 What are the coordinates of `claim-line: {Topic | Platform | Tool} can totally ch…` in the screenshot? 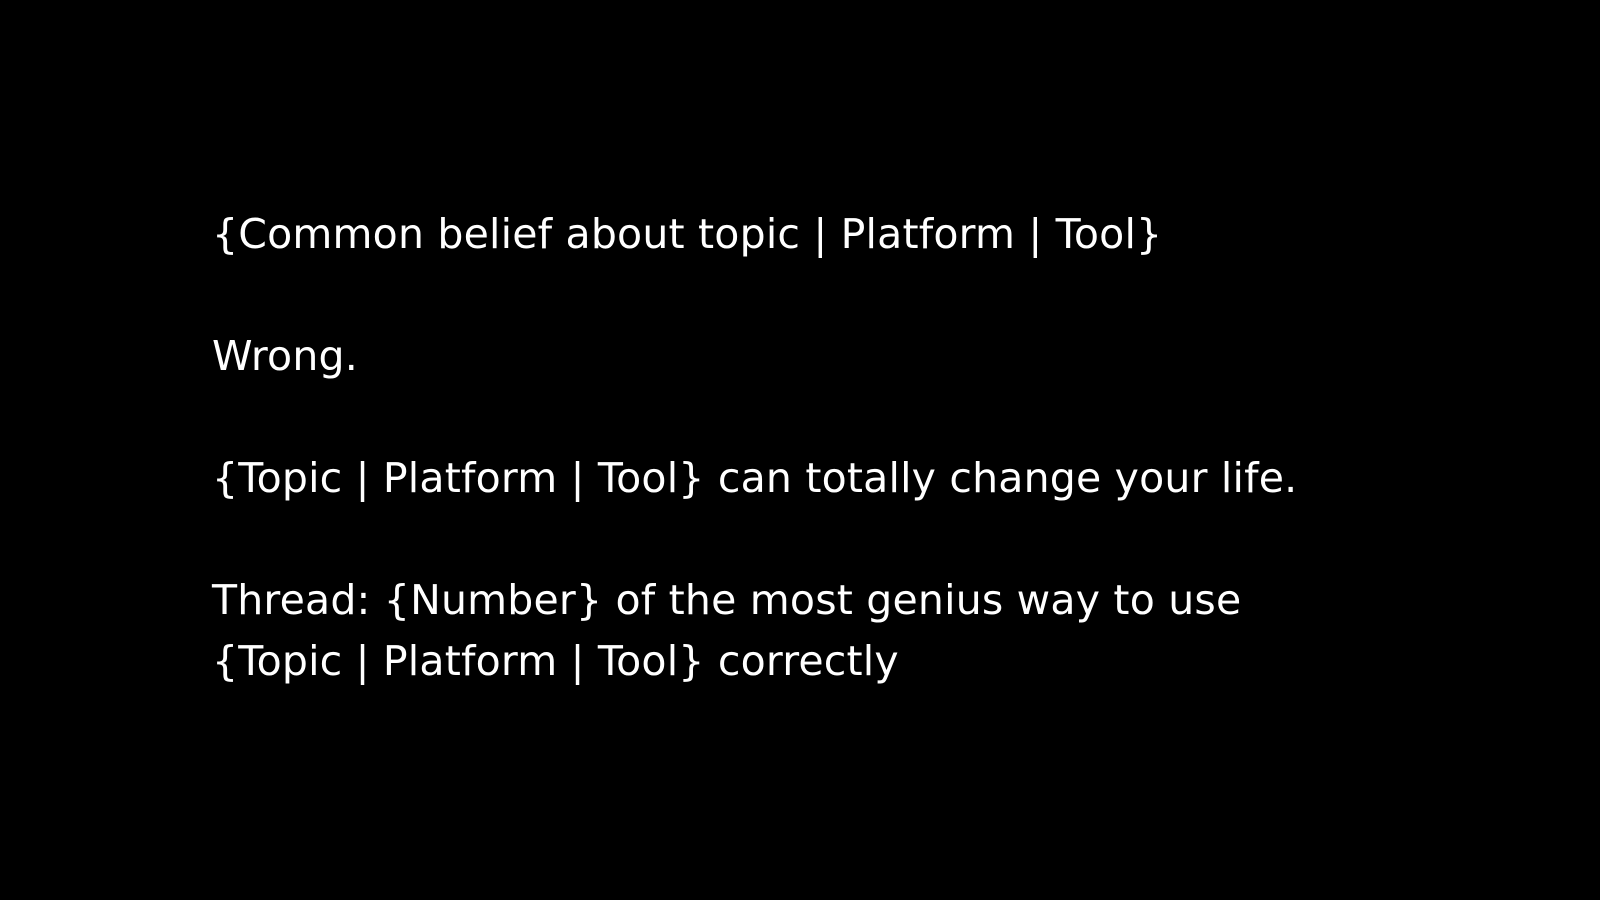 It's located at (755, 478).